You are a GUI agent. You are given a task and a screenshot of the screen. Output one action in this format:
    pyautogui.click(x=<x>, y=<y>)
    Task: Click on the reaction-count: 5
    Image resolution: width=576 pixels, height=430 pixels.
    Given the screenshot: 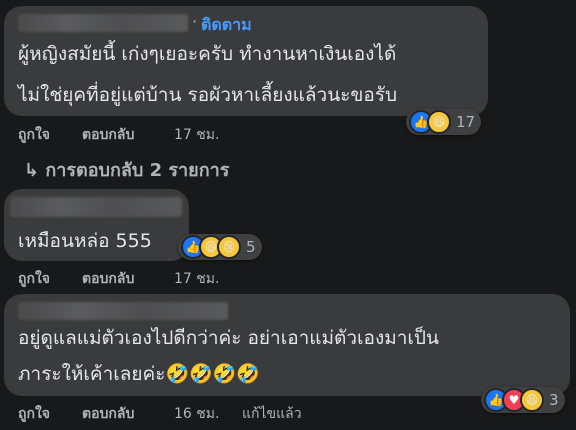 What is the action you would take?
    pyautogui.click(x=251, y=247)
    